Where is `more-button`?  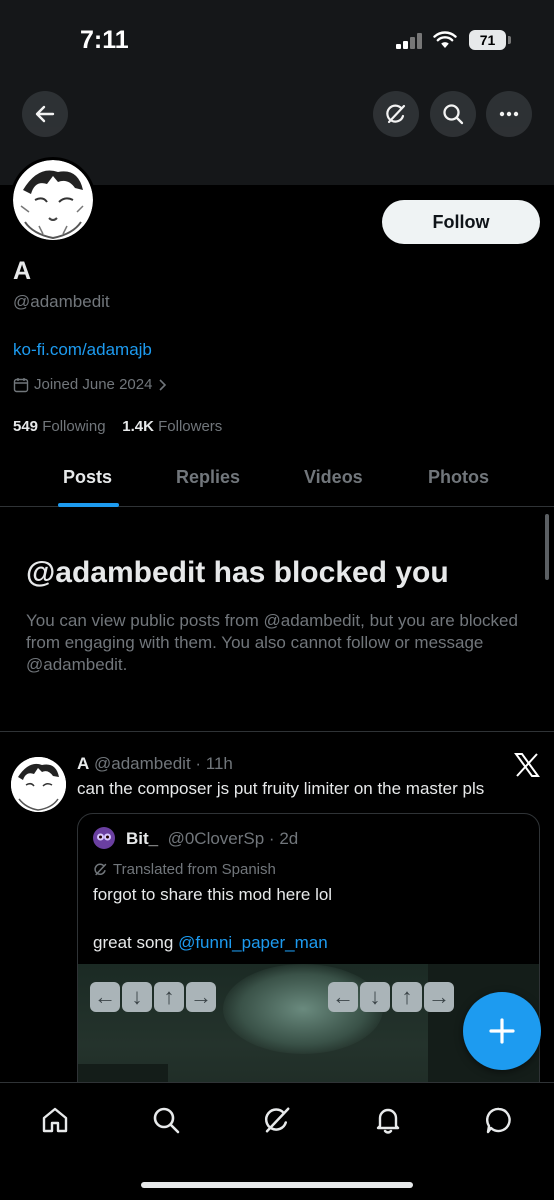
more-button is located at coordinates (509, 114).